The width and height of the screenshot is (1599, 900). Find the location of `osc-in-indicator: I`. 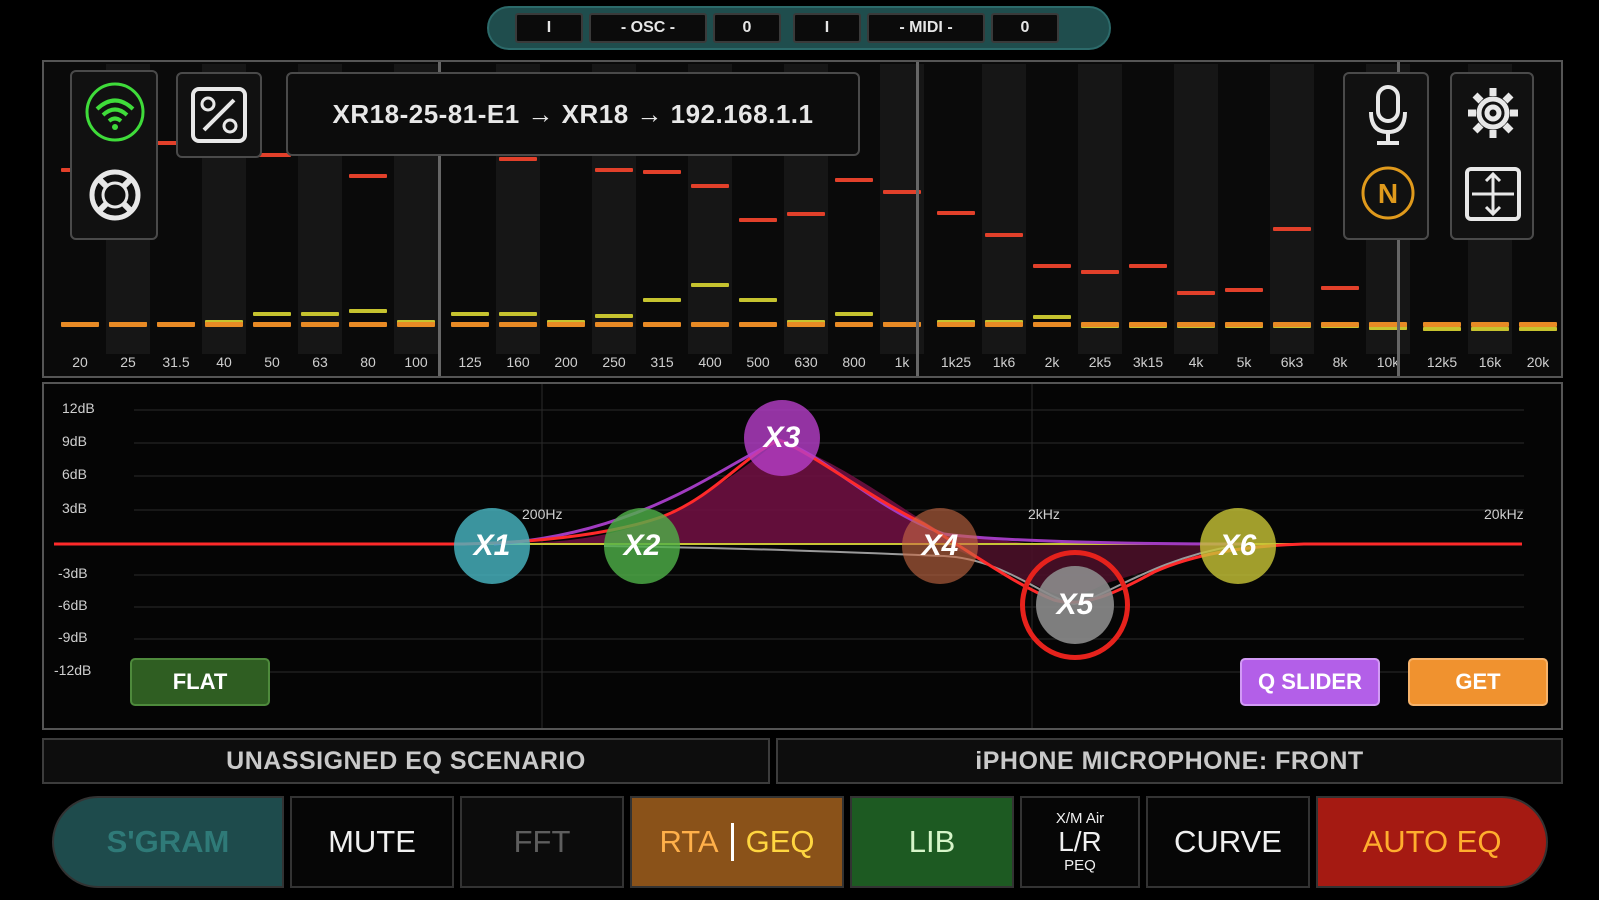

osc-in-indicator: I is located at coordinates (549, 28).